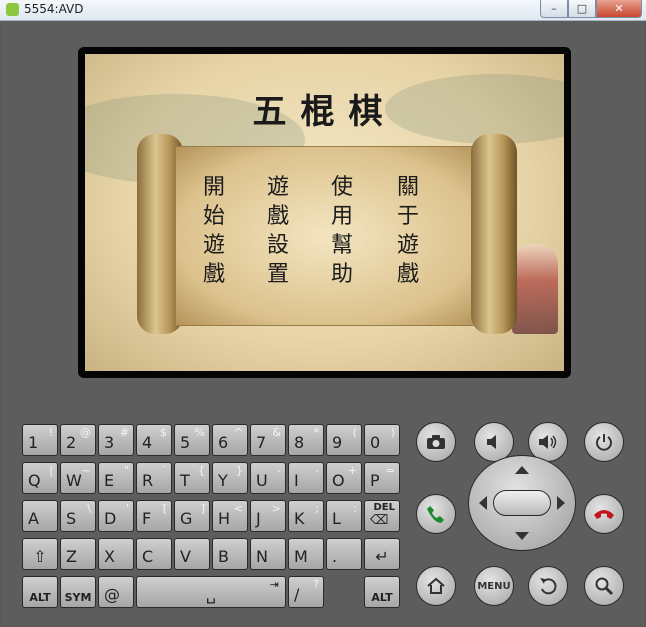 The width and height of the screenshot is (646, 627). I want to click on end-call-icon, so click(604, 514).